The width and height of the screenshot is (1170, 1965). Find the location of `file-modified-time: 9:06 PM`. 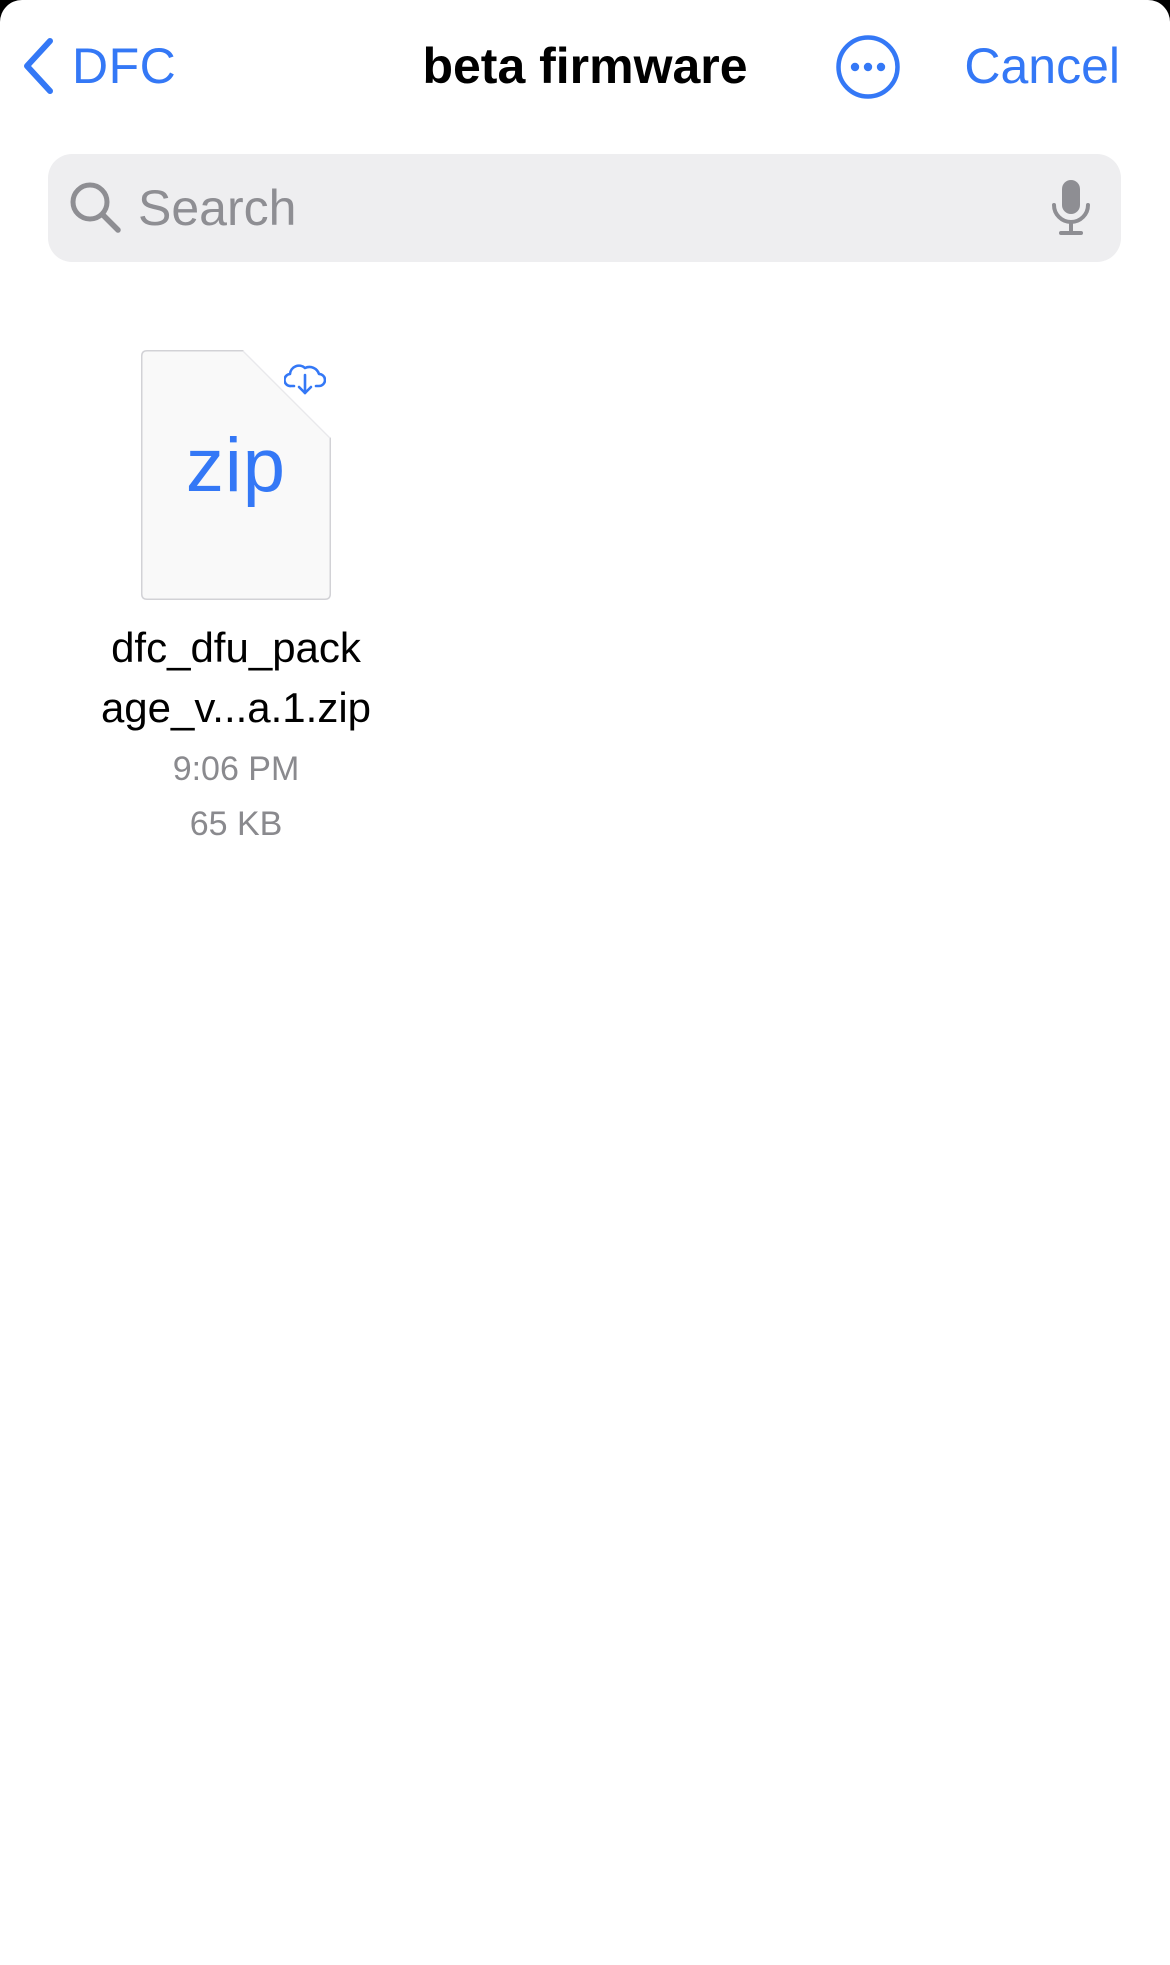

file-modified-time: 9:06 PM is located at coordinates (236, 769).